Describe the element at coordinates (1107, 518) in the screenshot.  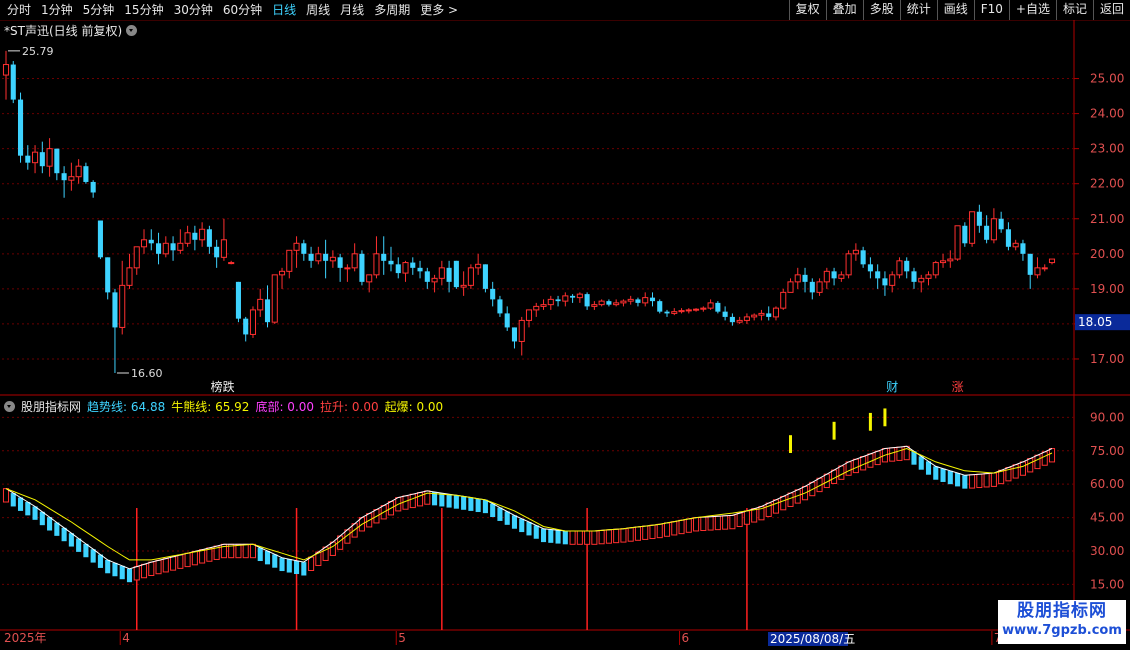
I see `indicator-y-tick-label: 45.00` at that location.